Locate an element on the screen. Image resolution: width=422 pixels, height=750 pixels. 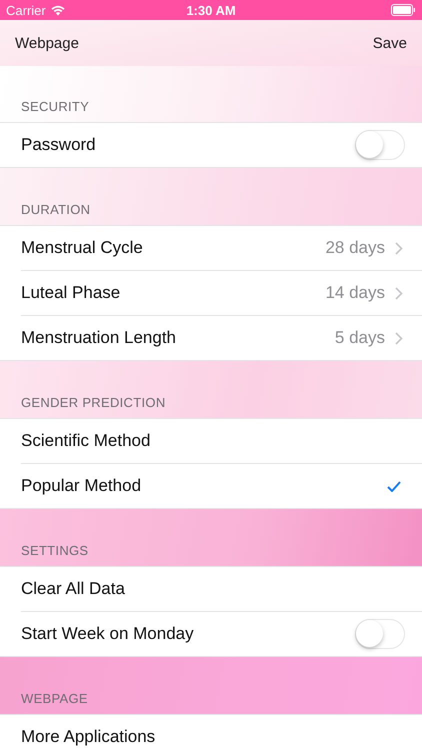
row-label: Clear All Data is located at coordinates (73, 589).